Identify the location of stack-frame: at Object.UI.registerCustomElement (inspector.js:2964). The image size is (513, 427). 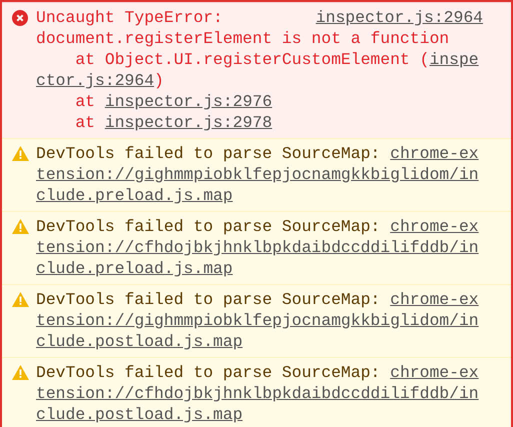
(259, 70).